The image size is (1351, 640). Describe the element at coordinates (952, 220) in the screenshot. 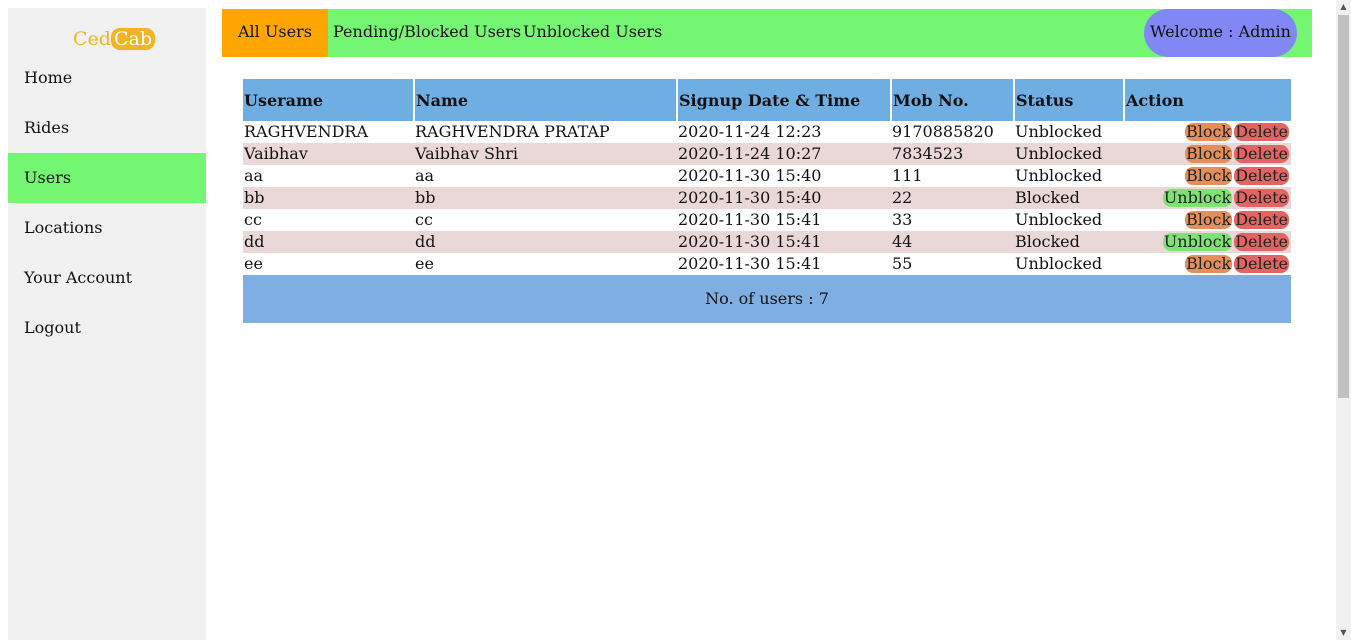

I see `cell-mobile: 33` at that location.